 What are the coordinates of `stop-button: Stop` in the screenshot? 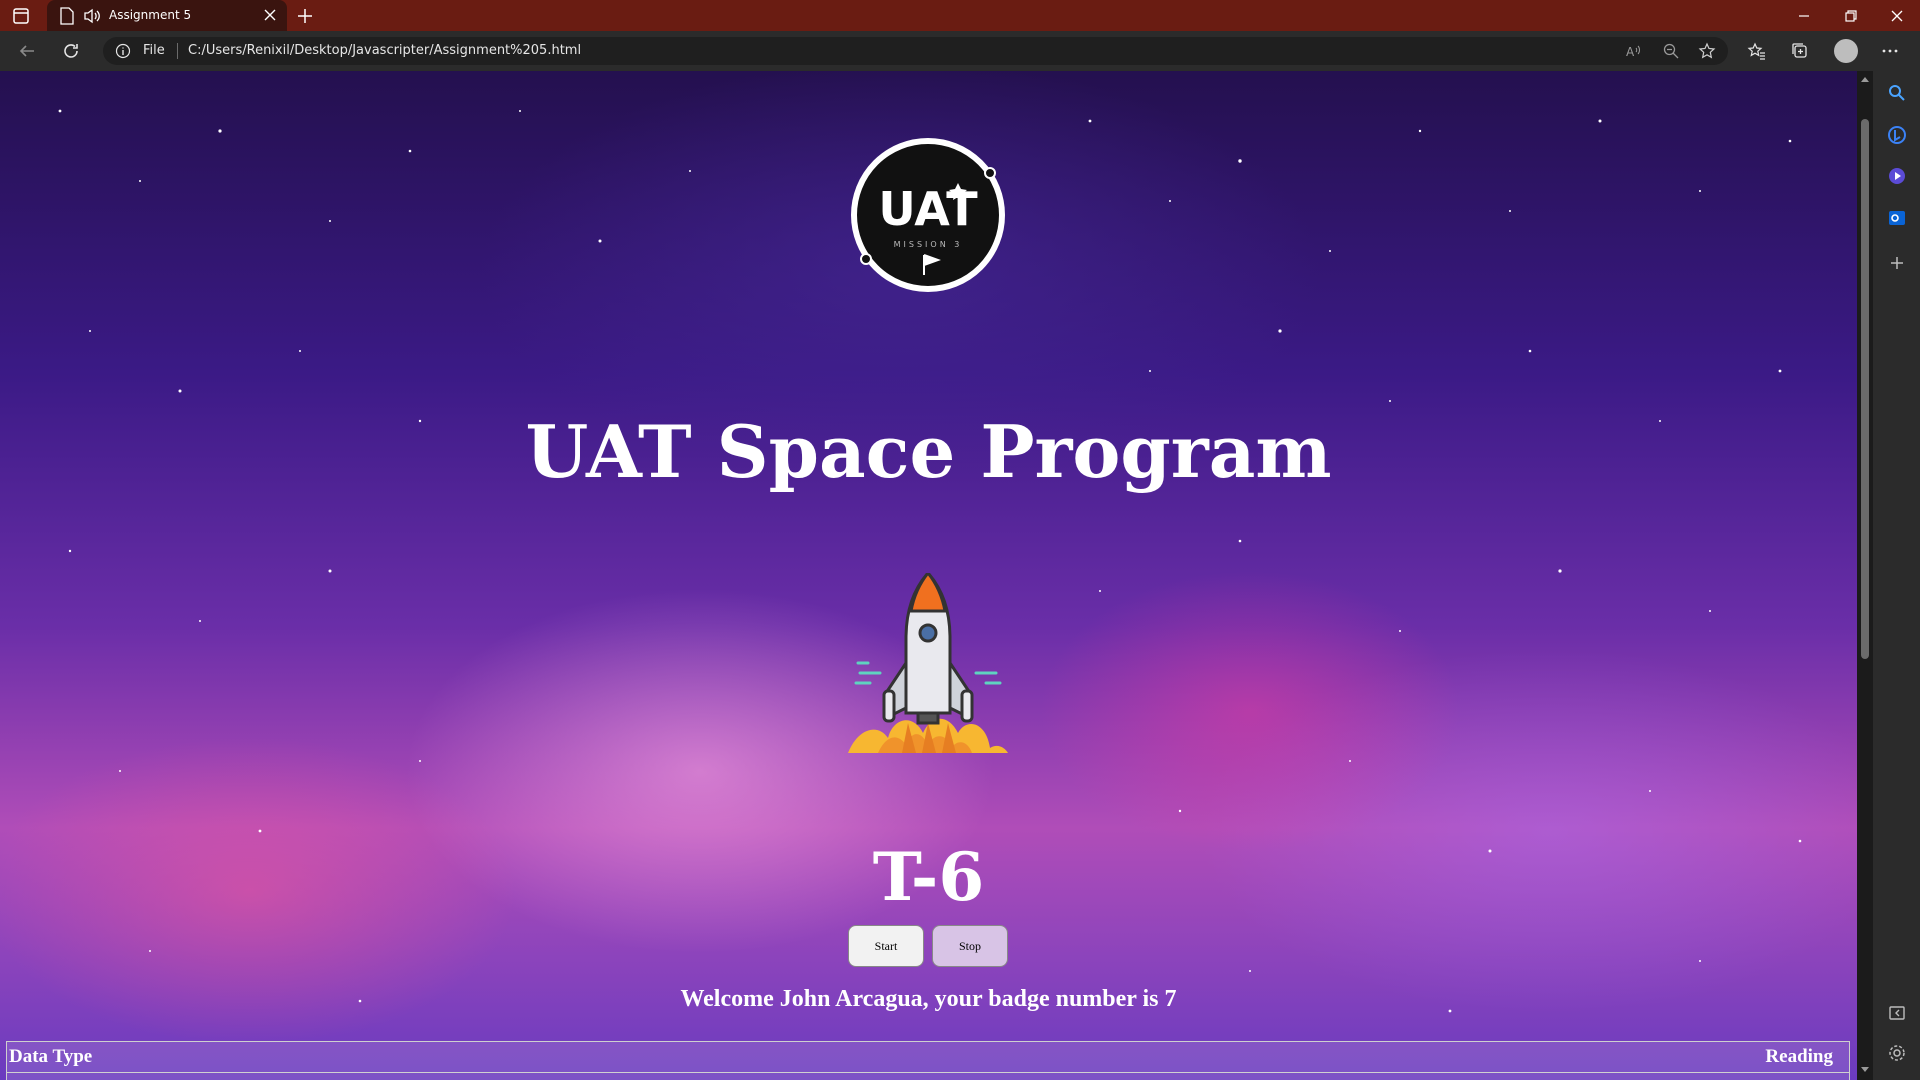 It's located at (970, 946).